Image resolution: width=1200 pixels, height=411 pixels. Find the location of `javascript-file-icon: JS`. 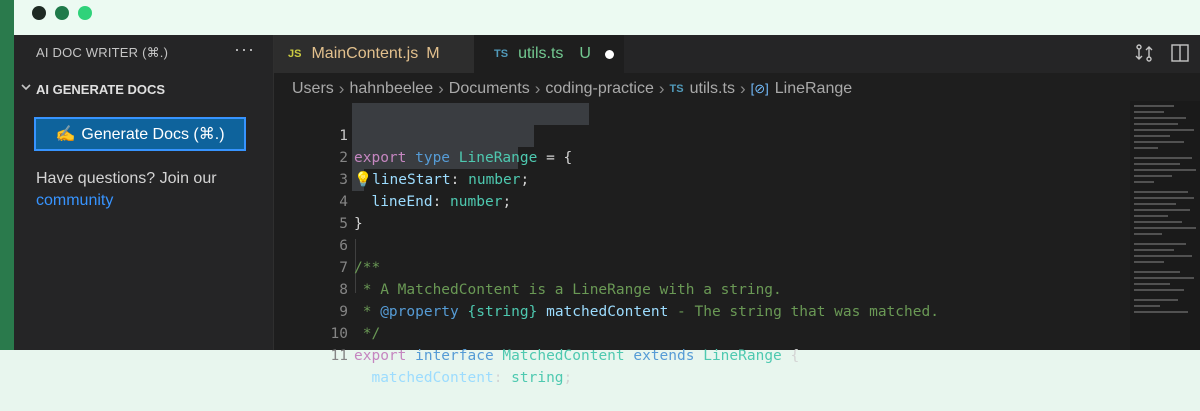

javascript-file-icon: JS is located at coordinates (295, 54).